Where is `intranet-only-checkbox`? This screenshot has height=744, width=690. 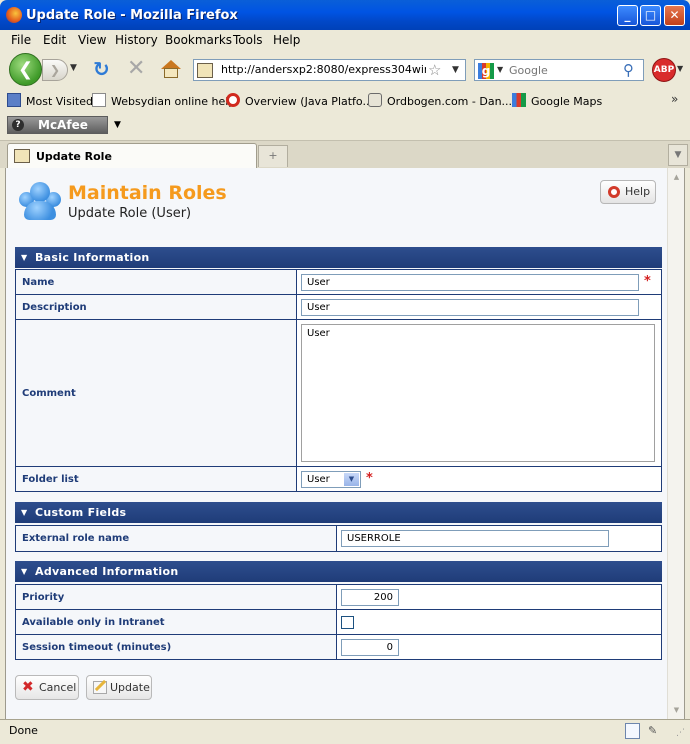
intranet-only-checkbox is located at coordinates (347, 622).